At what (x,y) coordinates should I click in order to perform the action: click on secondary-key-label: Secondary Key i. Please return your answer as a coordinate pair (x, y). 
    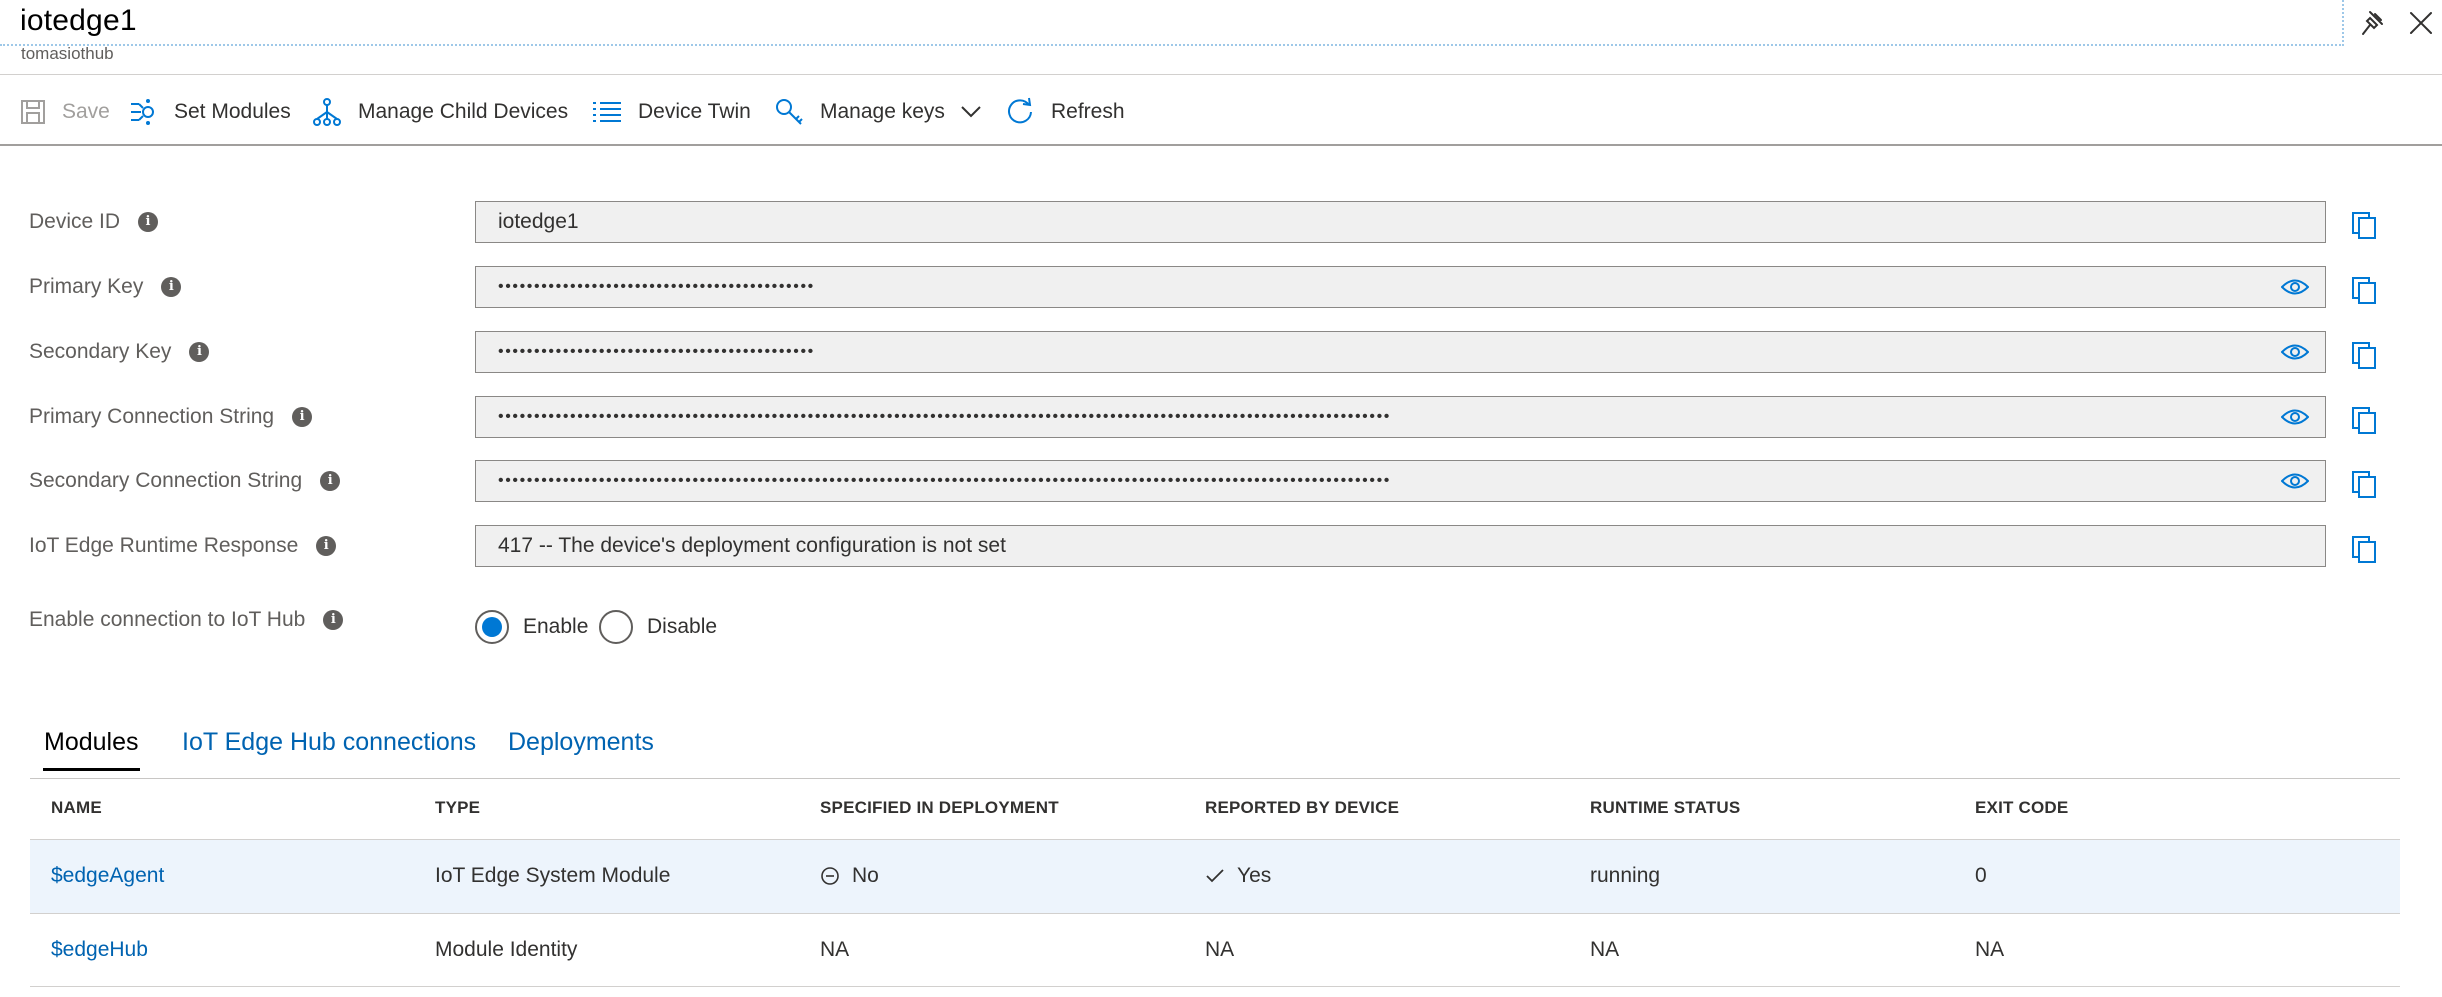
    Looking at the image, I should click on (119, 352).